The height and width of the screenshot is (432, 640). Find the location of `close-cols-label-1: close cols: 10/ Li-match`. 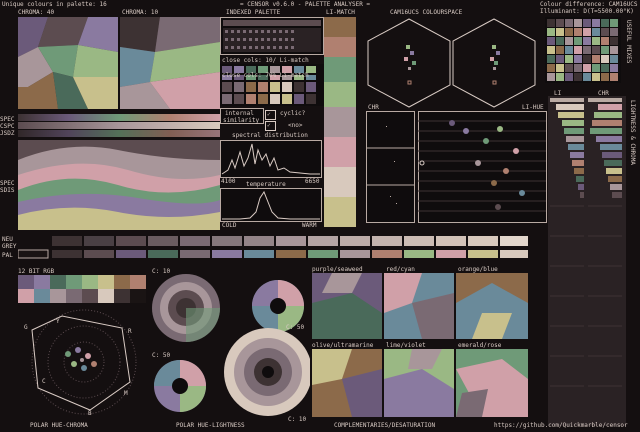

close-cols-label-1: close cols: 10/ Li-match is located at coordinates (265, 60).